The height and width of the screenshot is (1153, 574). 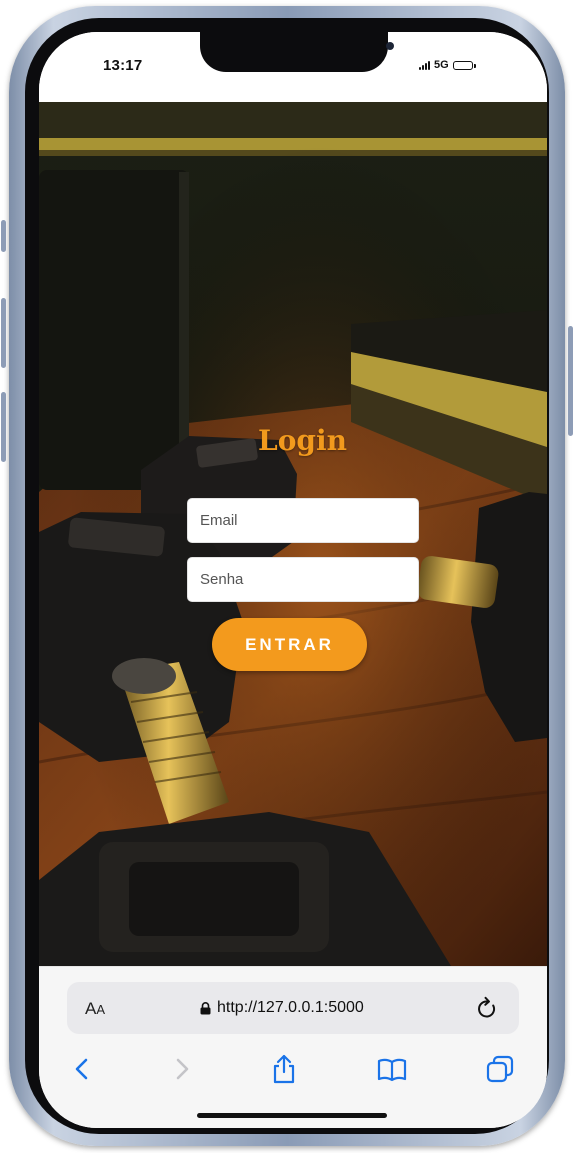 I want to click on network-label: 5G, so click(x=441, y=65).